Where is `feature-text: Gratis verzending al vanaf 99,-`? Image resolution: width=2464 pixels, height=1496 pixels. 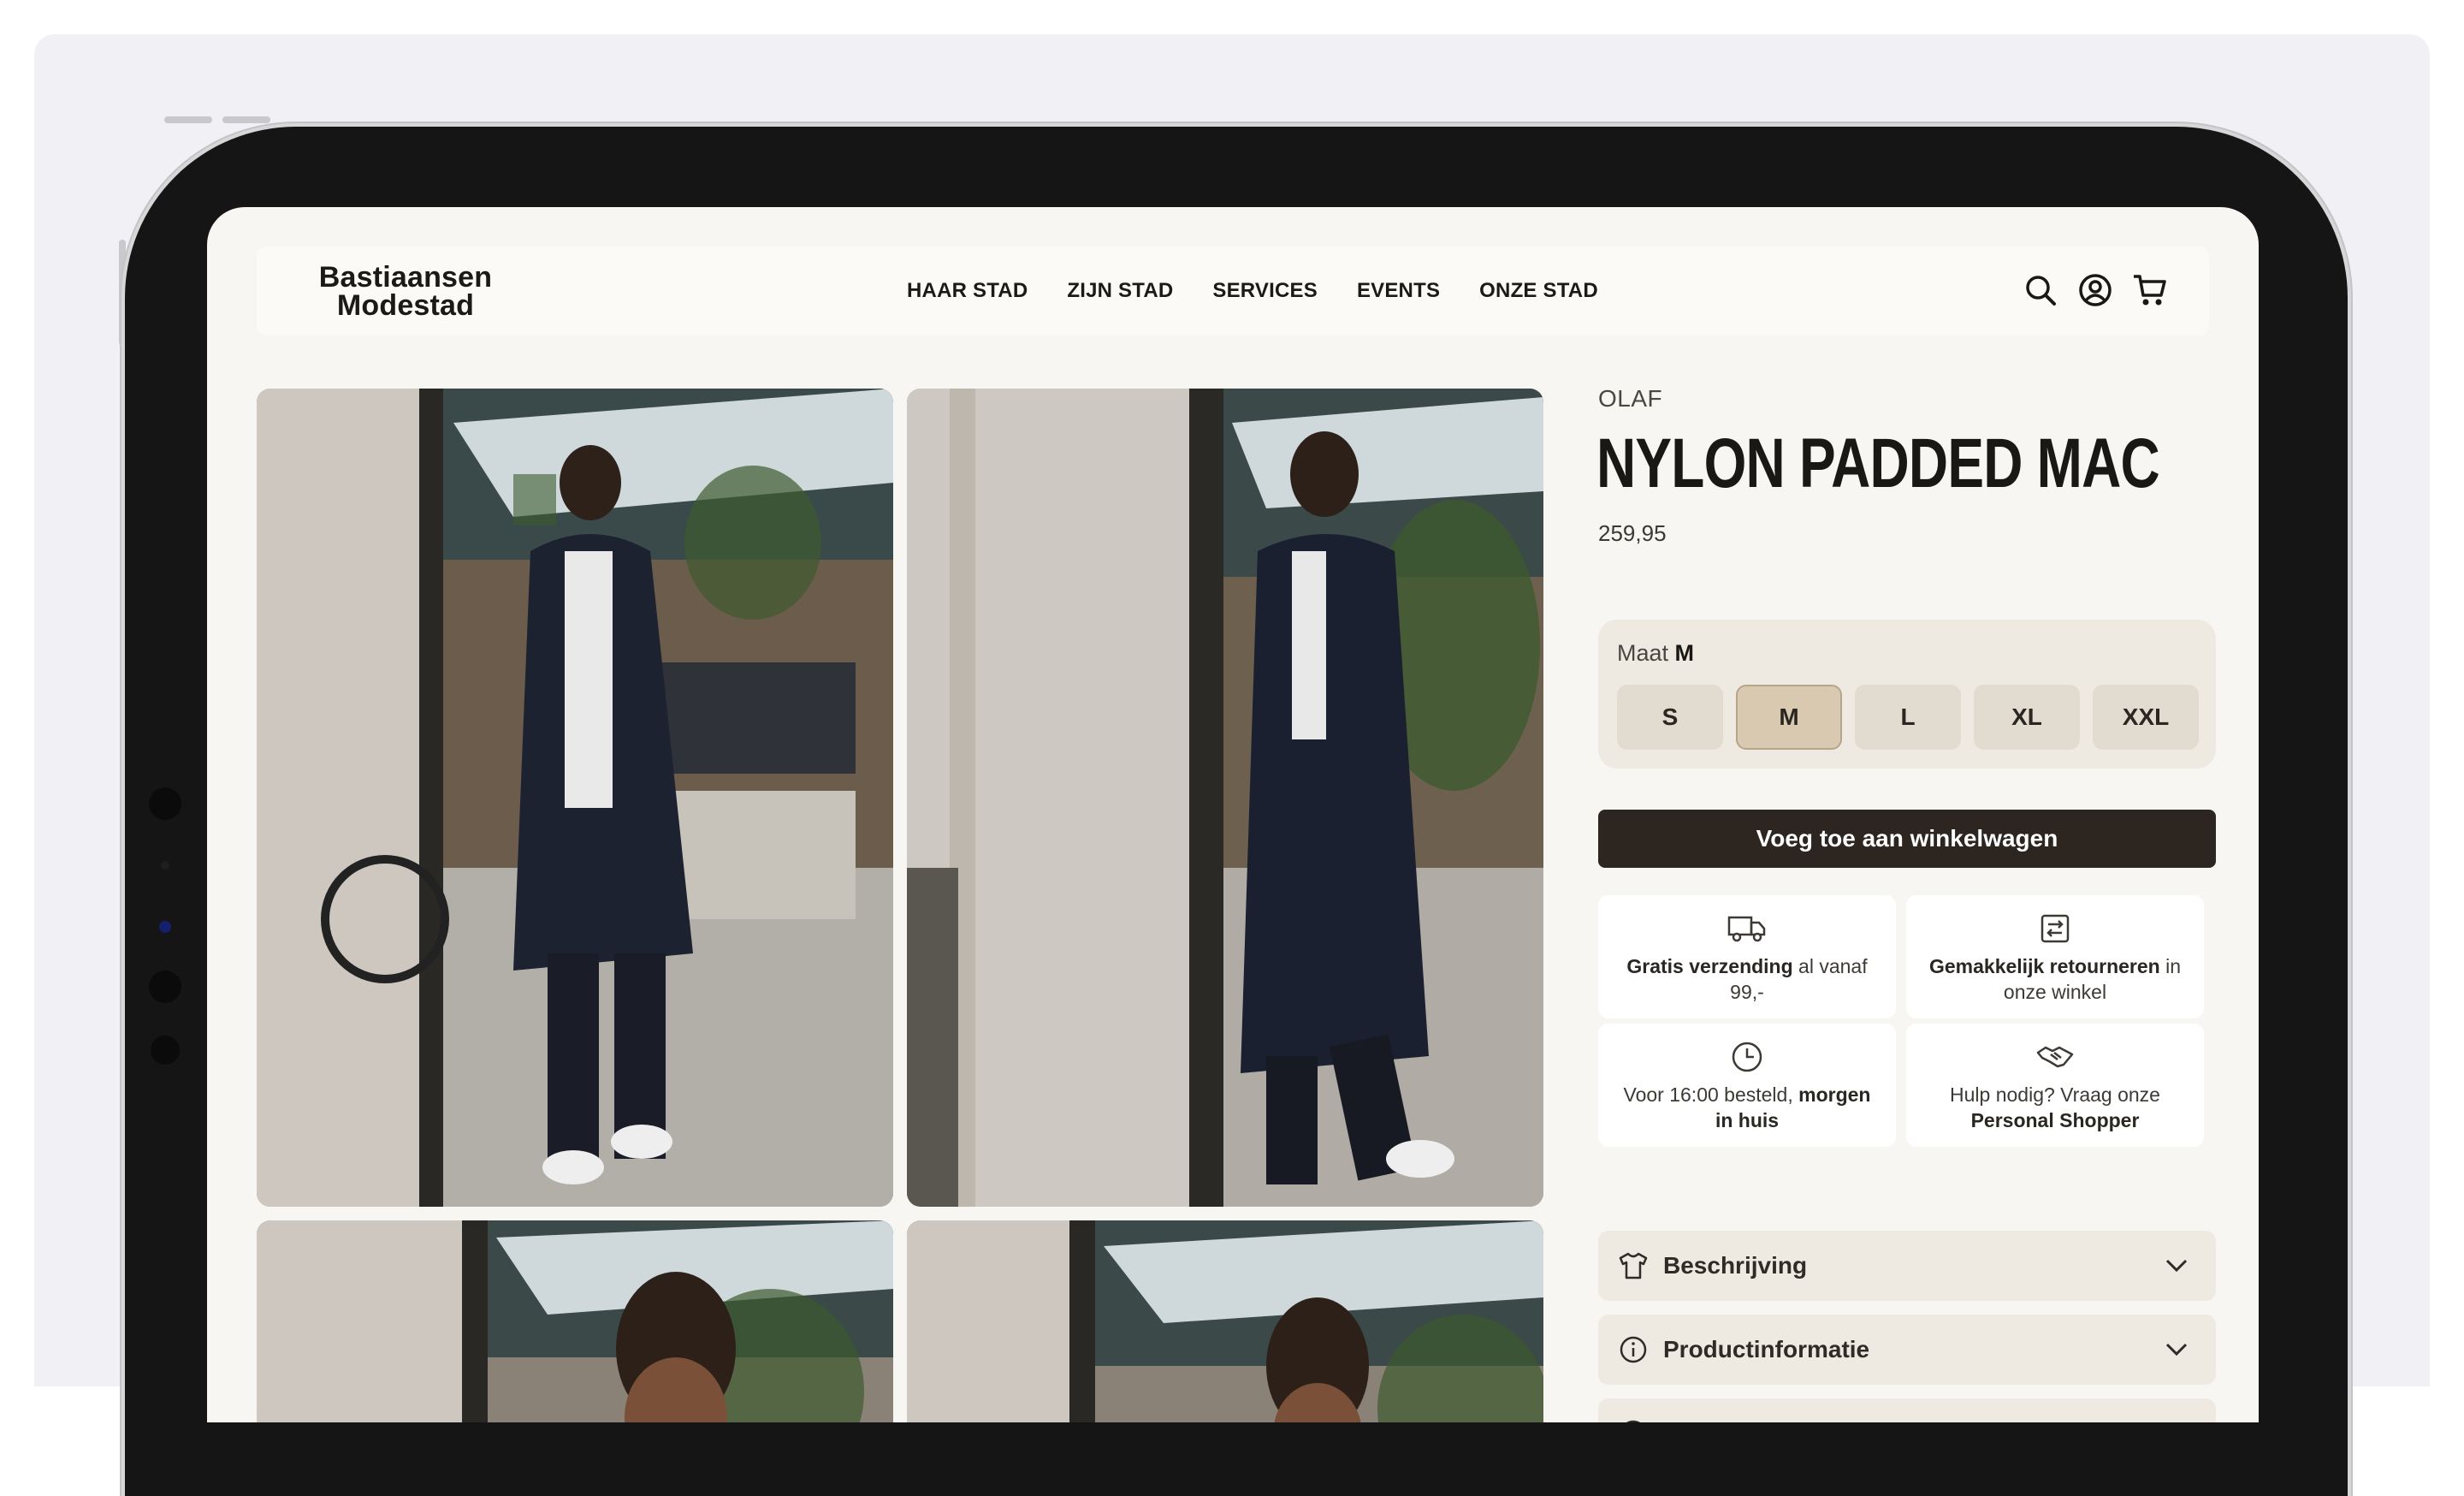
feature-text: Gratis verzending al vanaf 99,- is located at coordinates (1747, 979).